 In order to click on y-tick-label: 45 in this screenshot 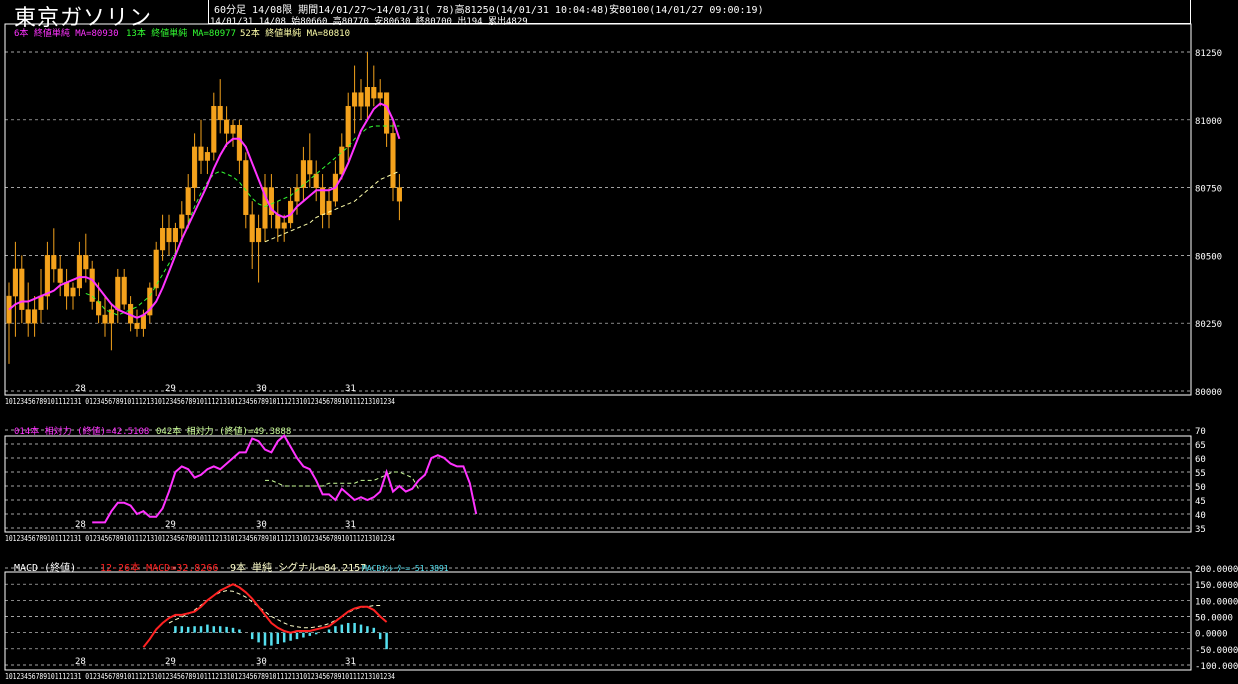, I will do `click(1200, 502)`.